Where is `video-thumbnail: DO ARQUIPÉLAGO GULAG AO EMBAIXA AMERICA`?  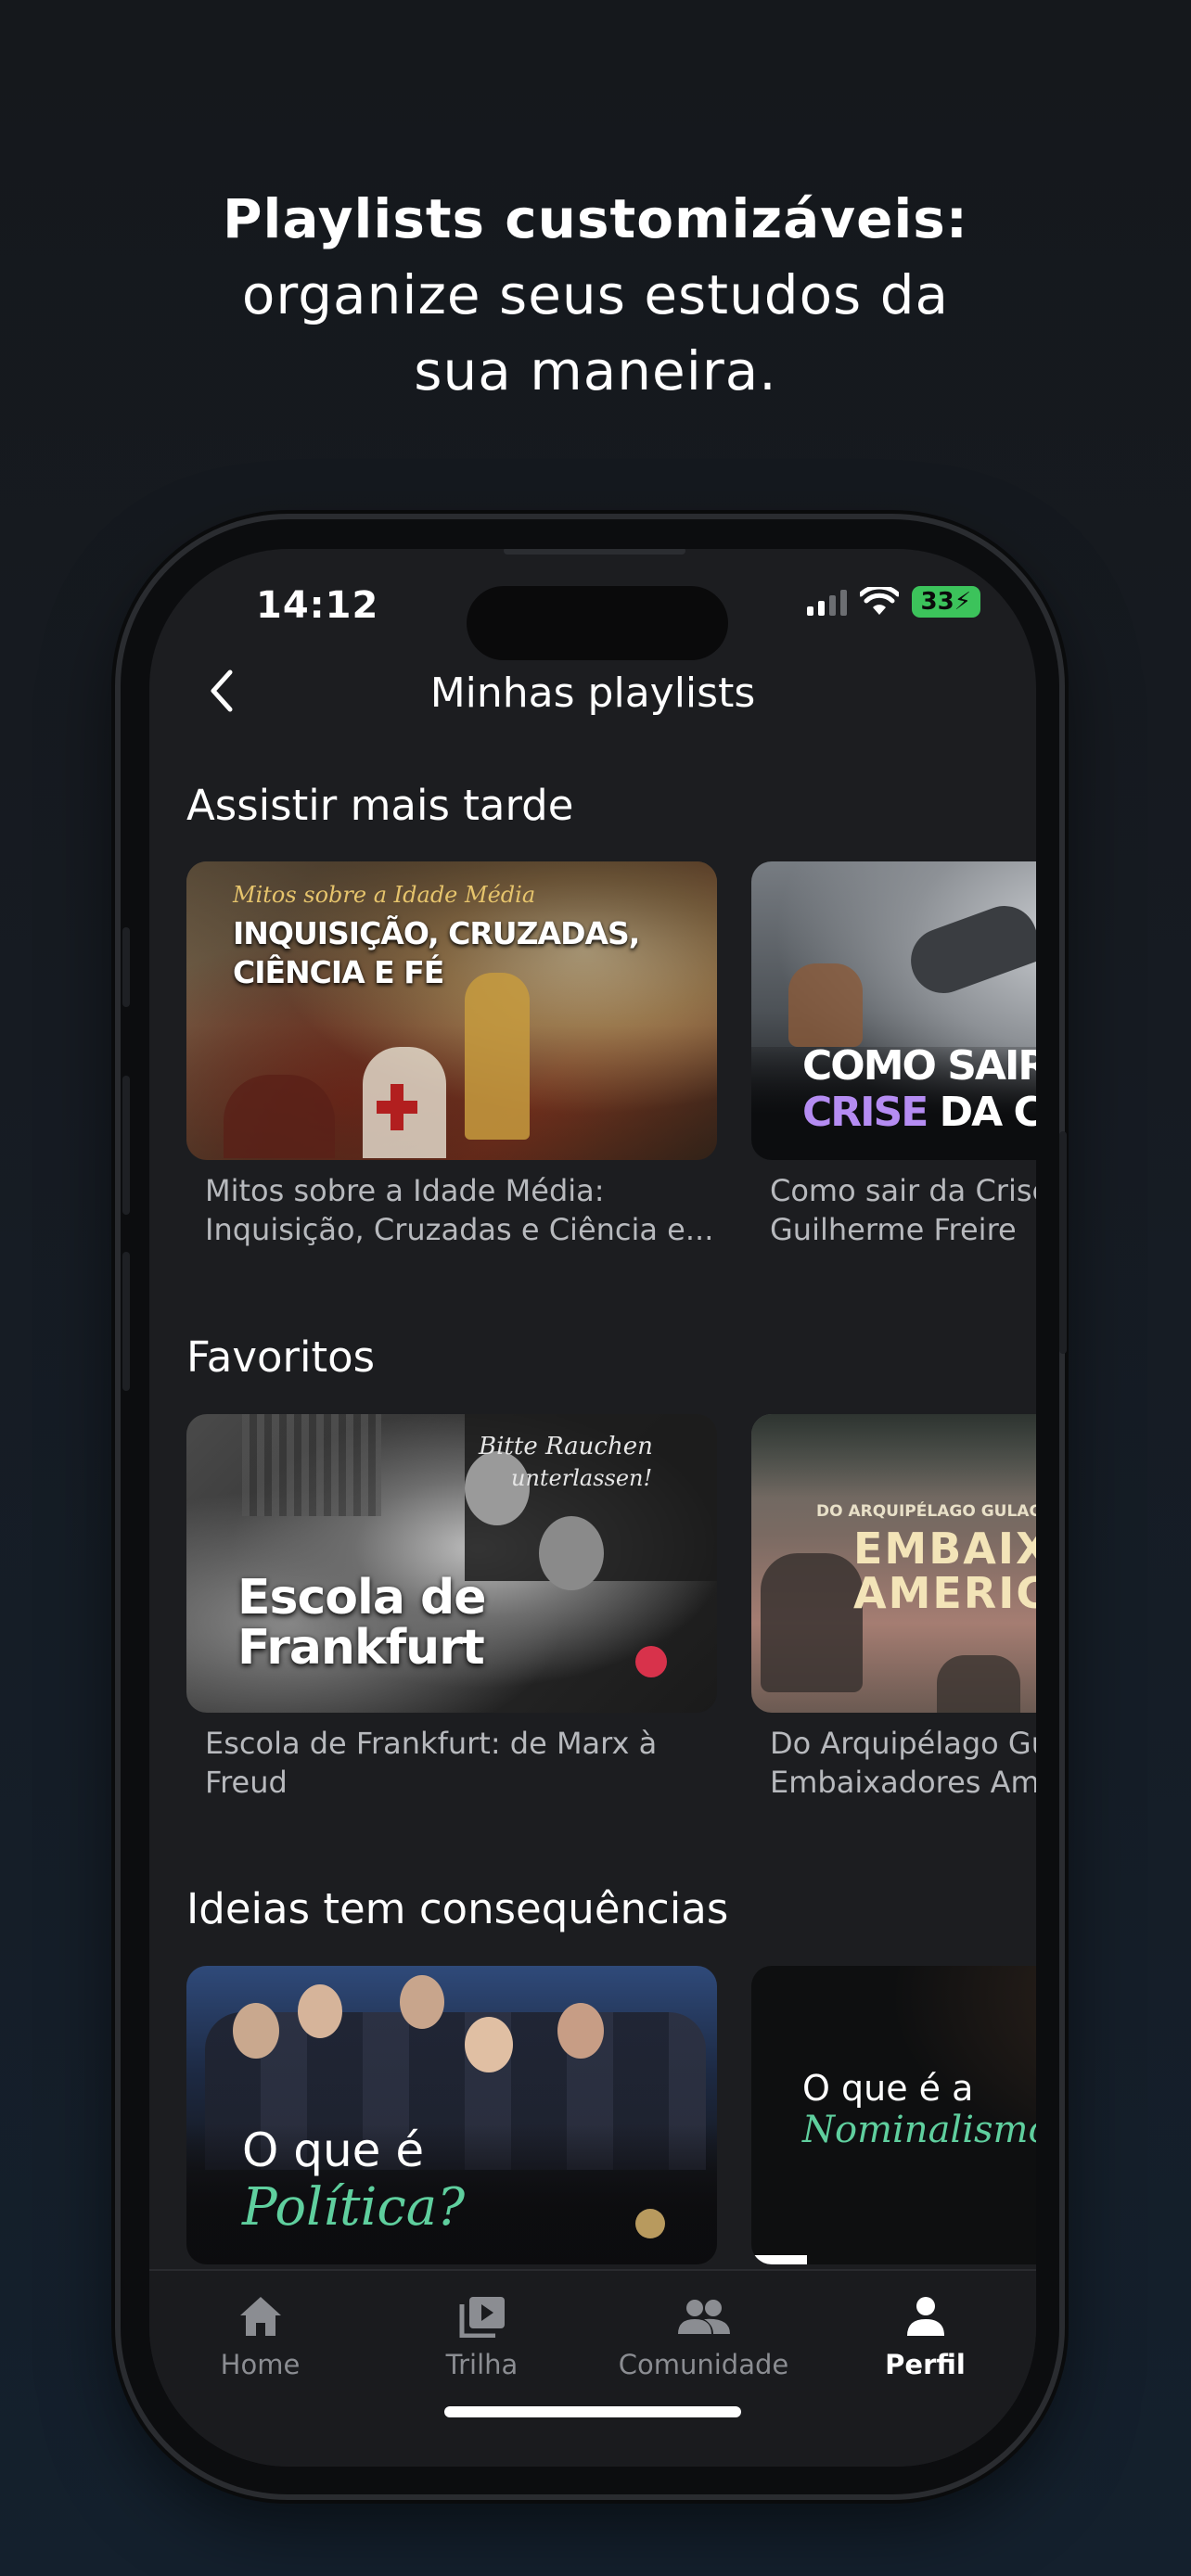 video-thumbnail: DO ARQUIPÉLAGO GULAG AO EMBAIXA AMERICA is located at coordinates (894, 1564).